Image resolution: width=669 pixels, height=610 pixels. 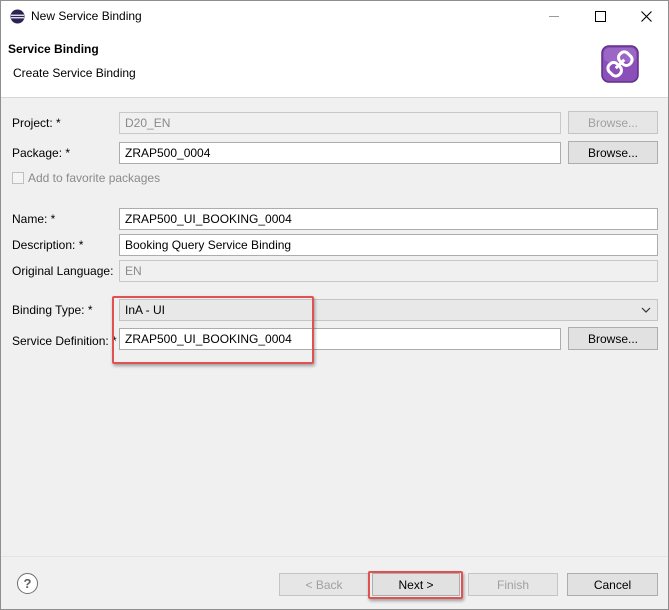 What do you see at coordinates (52, 310) in the screenshot?
I see `binding-type-label: Binding Type: *` at bounding box center [52, 310].